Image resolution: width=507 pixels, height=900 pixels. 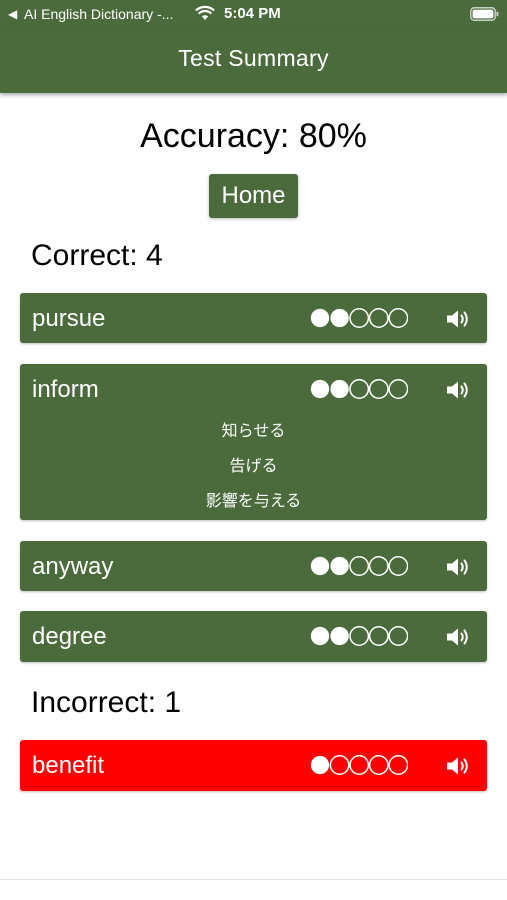 What do you see at coordinates (68, 765) in the screenshot?
I see `word-label: benefit` at bounding box center [68, 765].